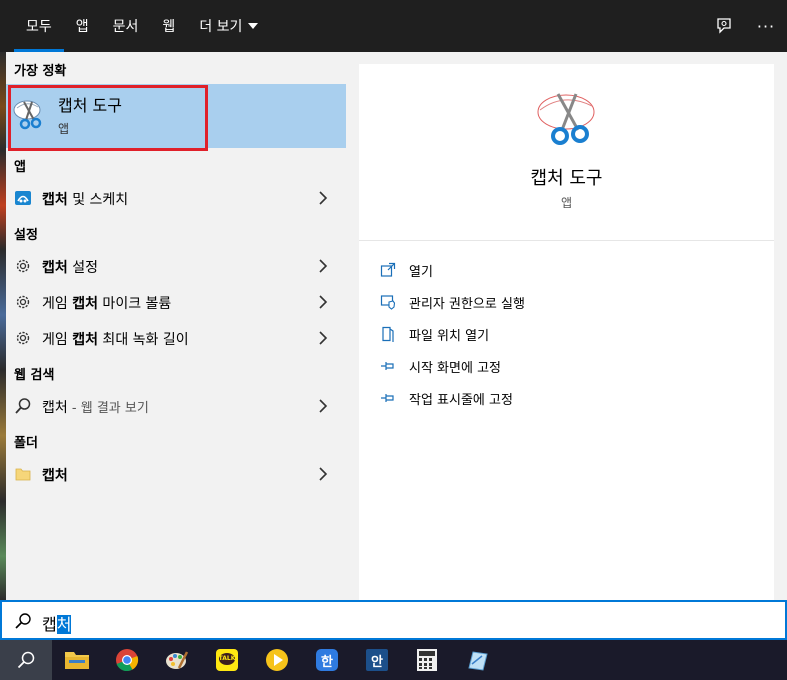 Image resolution: width=787 pixels, height=680 pixels. What do you see at coordinates (49, 624) in the screenshot?
I see `search-text: 캡` at bounding box center [49, 624].